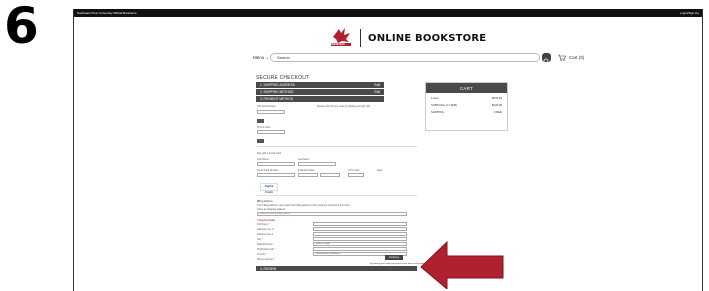 This screenshot has width=709, height=291. What do you see at coordinates (320, 99) in the screenshot?
I see `section-payment-method: 3. PAYMENT METHOD` at bounding box center [320, 99].